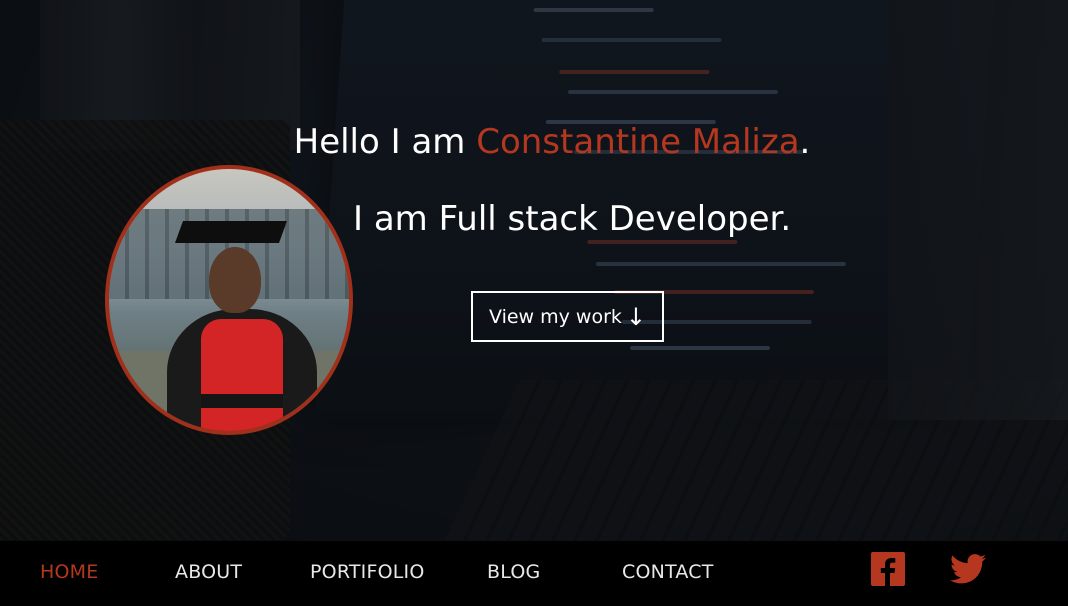  Describe the element at coordinates (968, 569) in the screenshot. I see `twitter-icon` at that location.